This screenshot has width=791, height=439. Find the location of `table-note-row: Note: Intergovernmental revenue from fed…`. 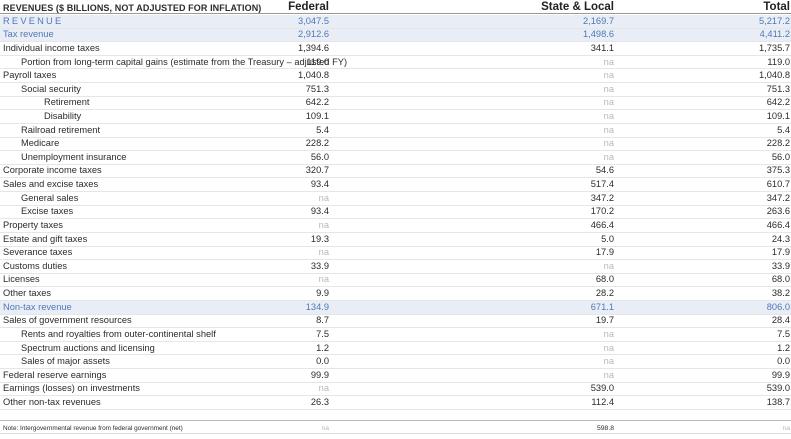

table-note-row: Note: Intergovernmental revenue from fed… is located at coordinates (395, 427).